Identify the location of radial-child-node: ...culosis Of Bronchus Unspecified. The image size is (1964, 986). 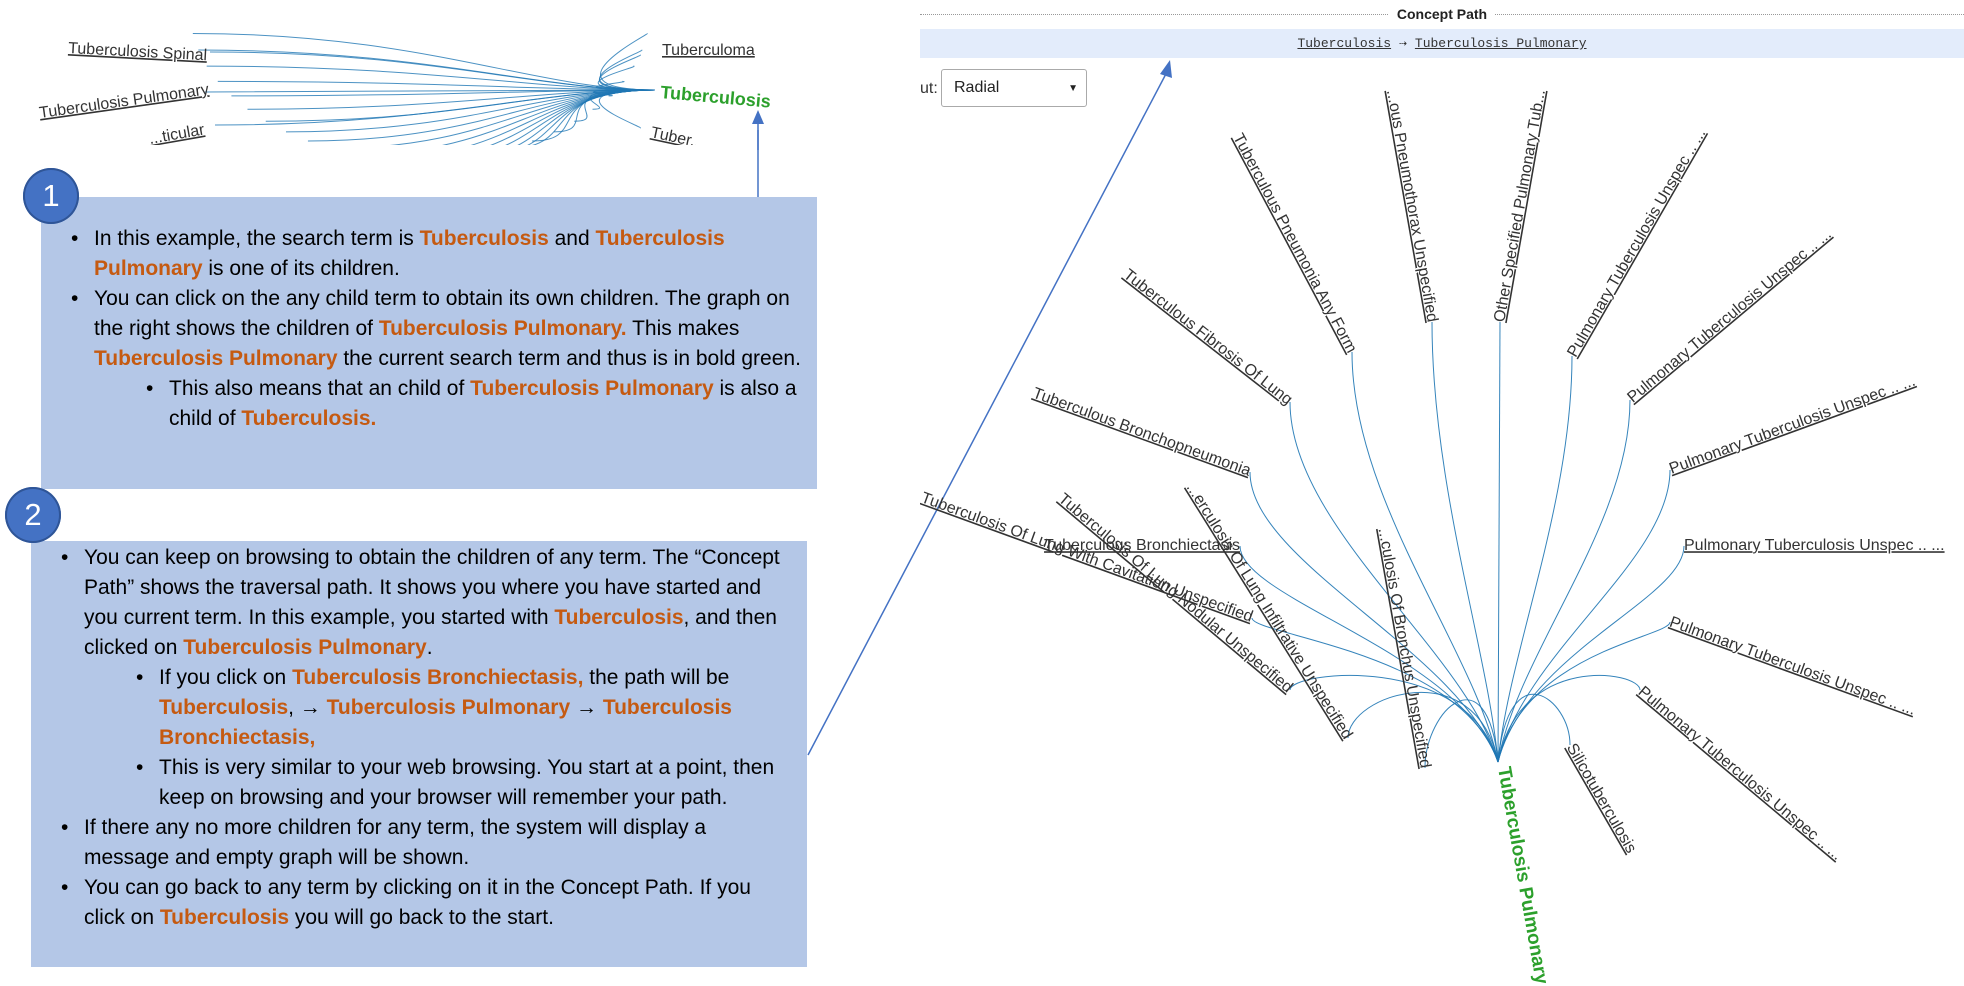
(1404, 648).